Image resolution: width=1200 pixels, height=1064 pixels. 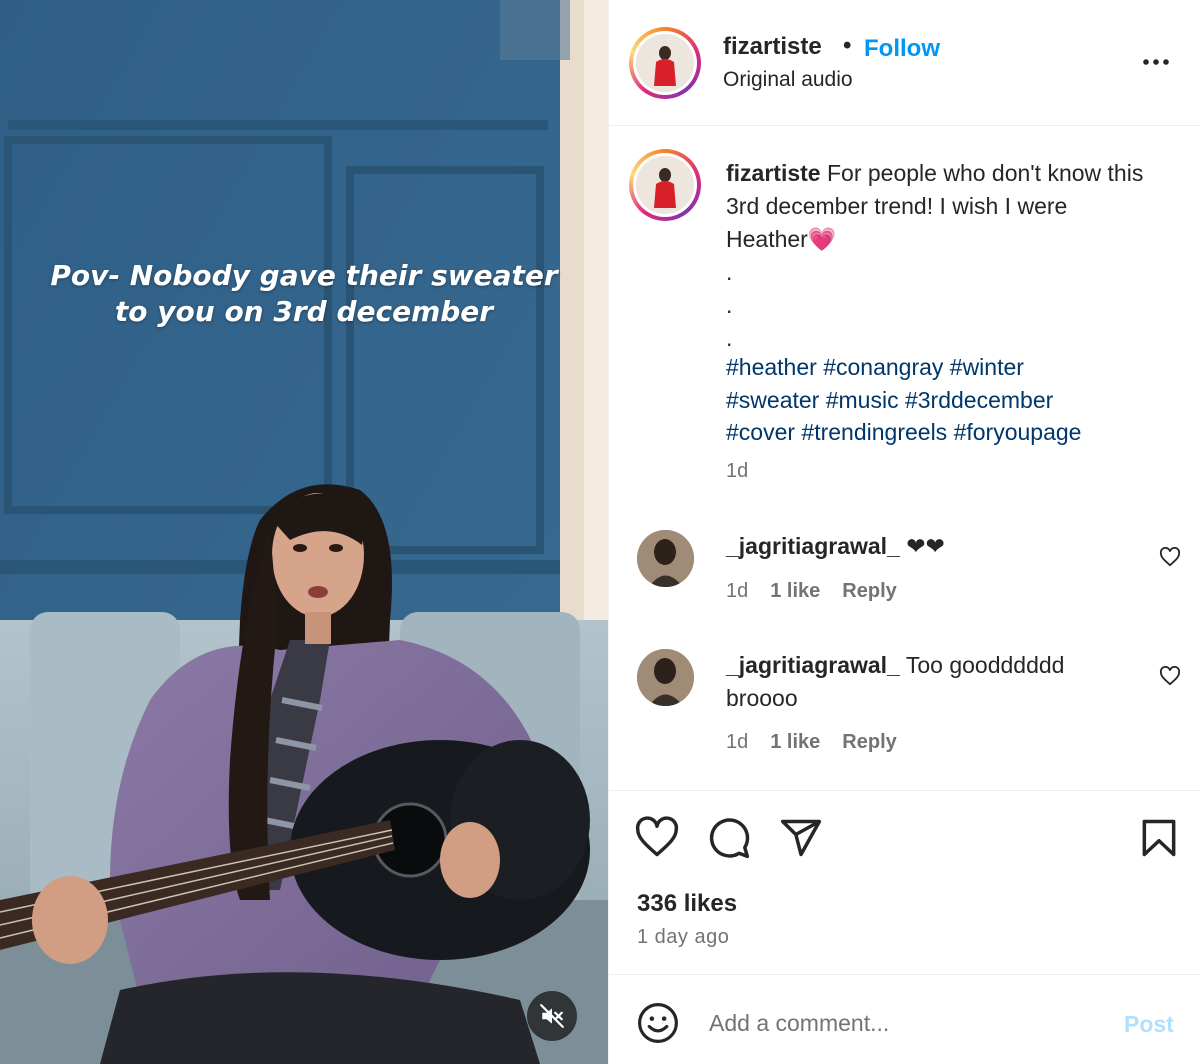 I want to click on likes-count: 336 likes, so click(x=687, y=904).